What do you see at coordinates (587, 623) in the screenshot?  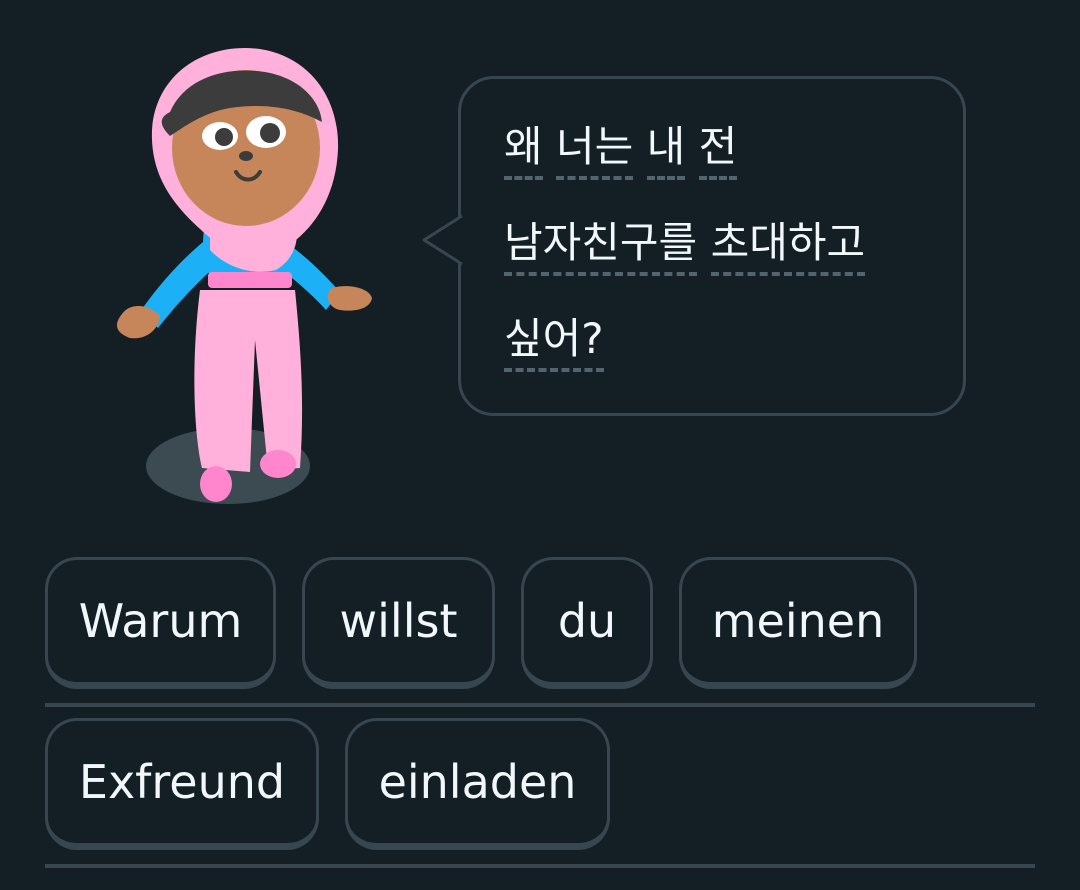 I see `word-chip-du: du` at bounding box center [587, 623].